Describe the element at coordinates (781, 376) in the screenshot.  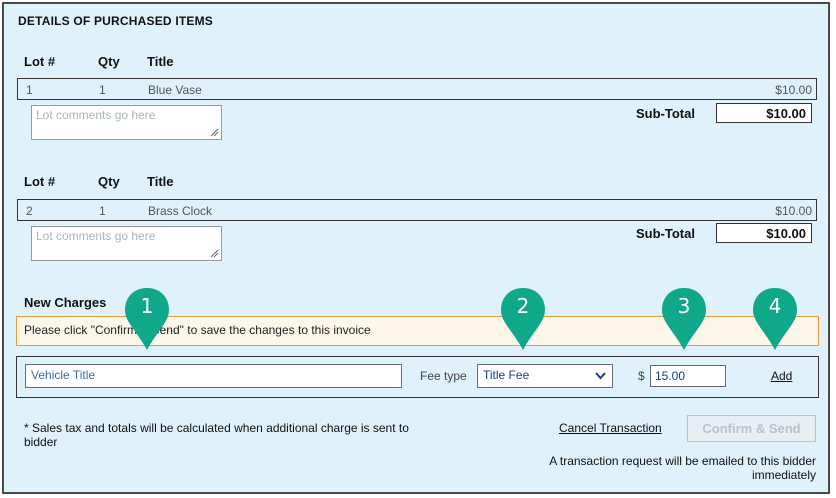
I see `add-charge-link: Add` at that location.